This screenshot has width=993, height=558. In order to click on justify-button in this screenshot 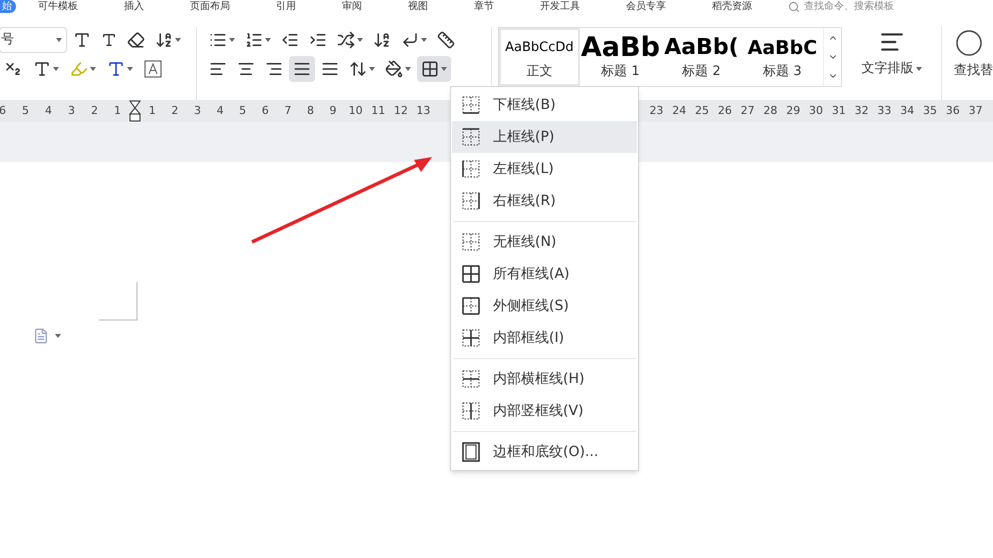, I will do `click(302, 69)`.